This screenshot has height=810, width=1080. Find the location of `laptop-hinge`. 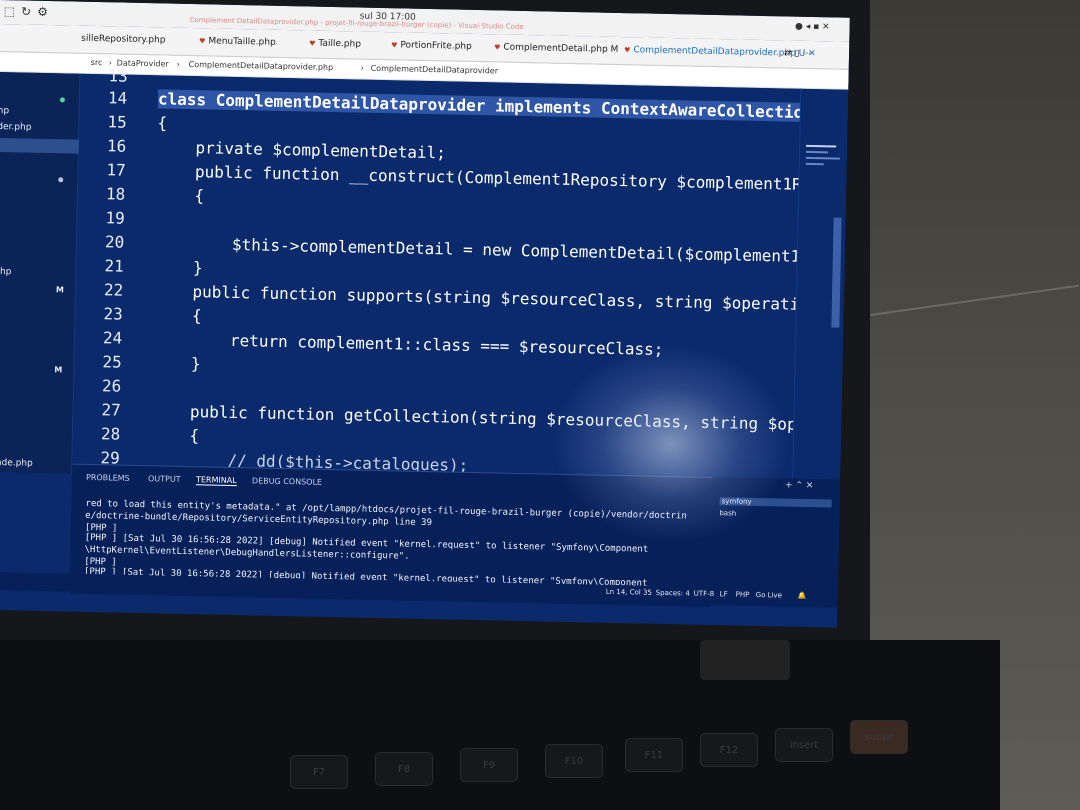

laptop-hinge is located at coordinates (745, 660).